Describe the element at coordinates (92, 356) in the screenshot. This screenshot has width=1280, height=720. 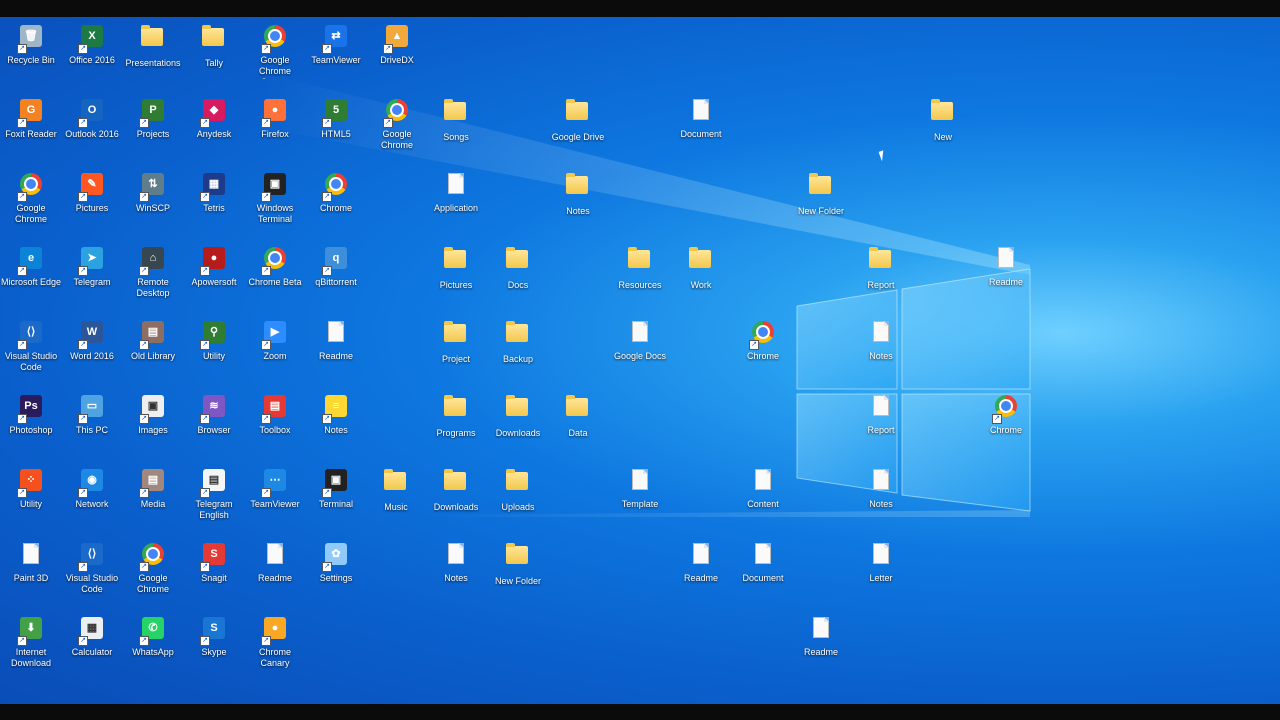
I see `desktop-icon-word-2016: WWord 2016` at that location.